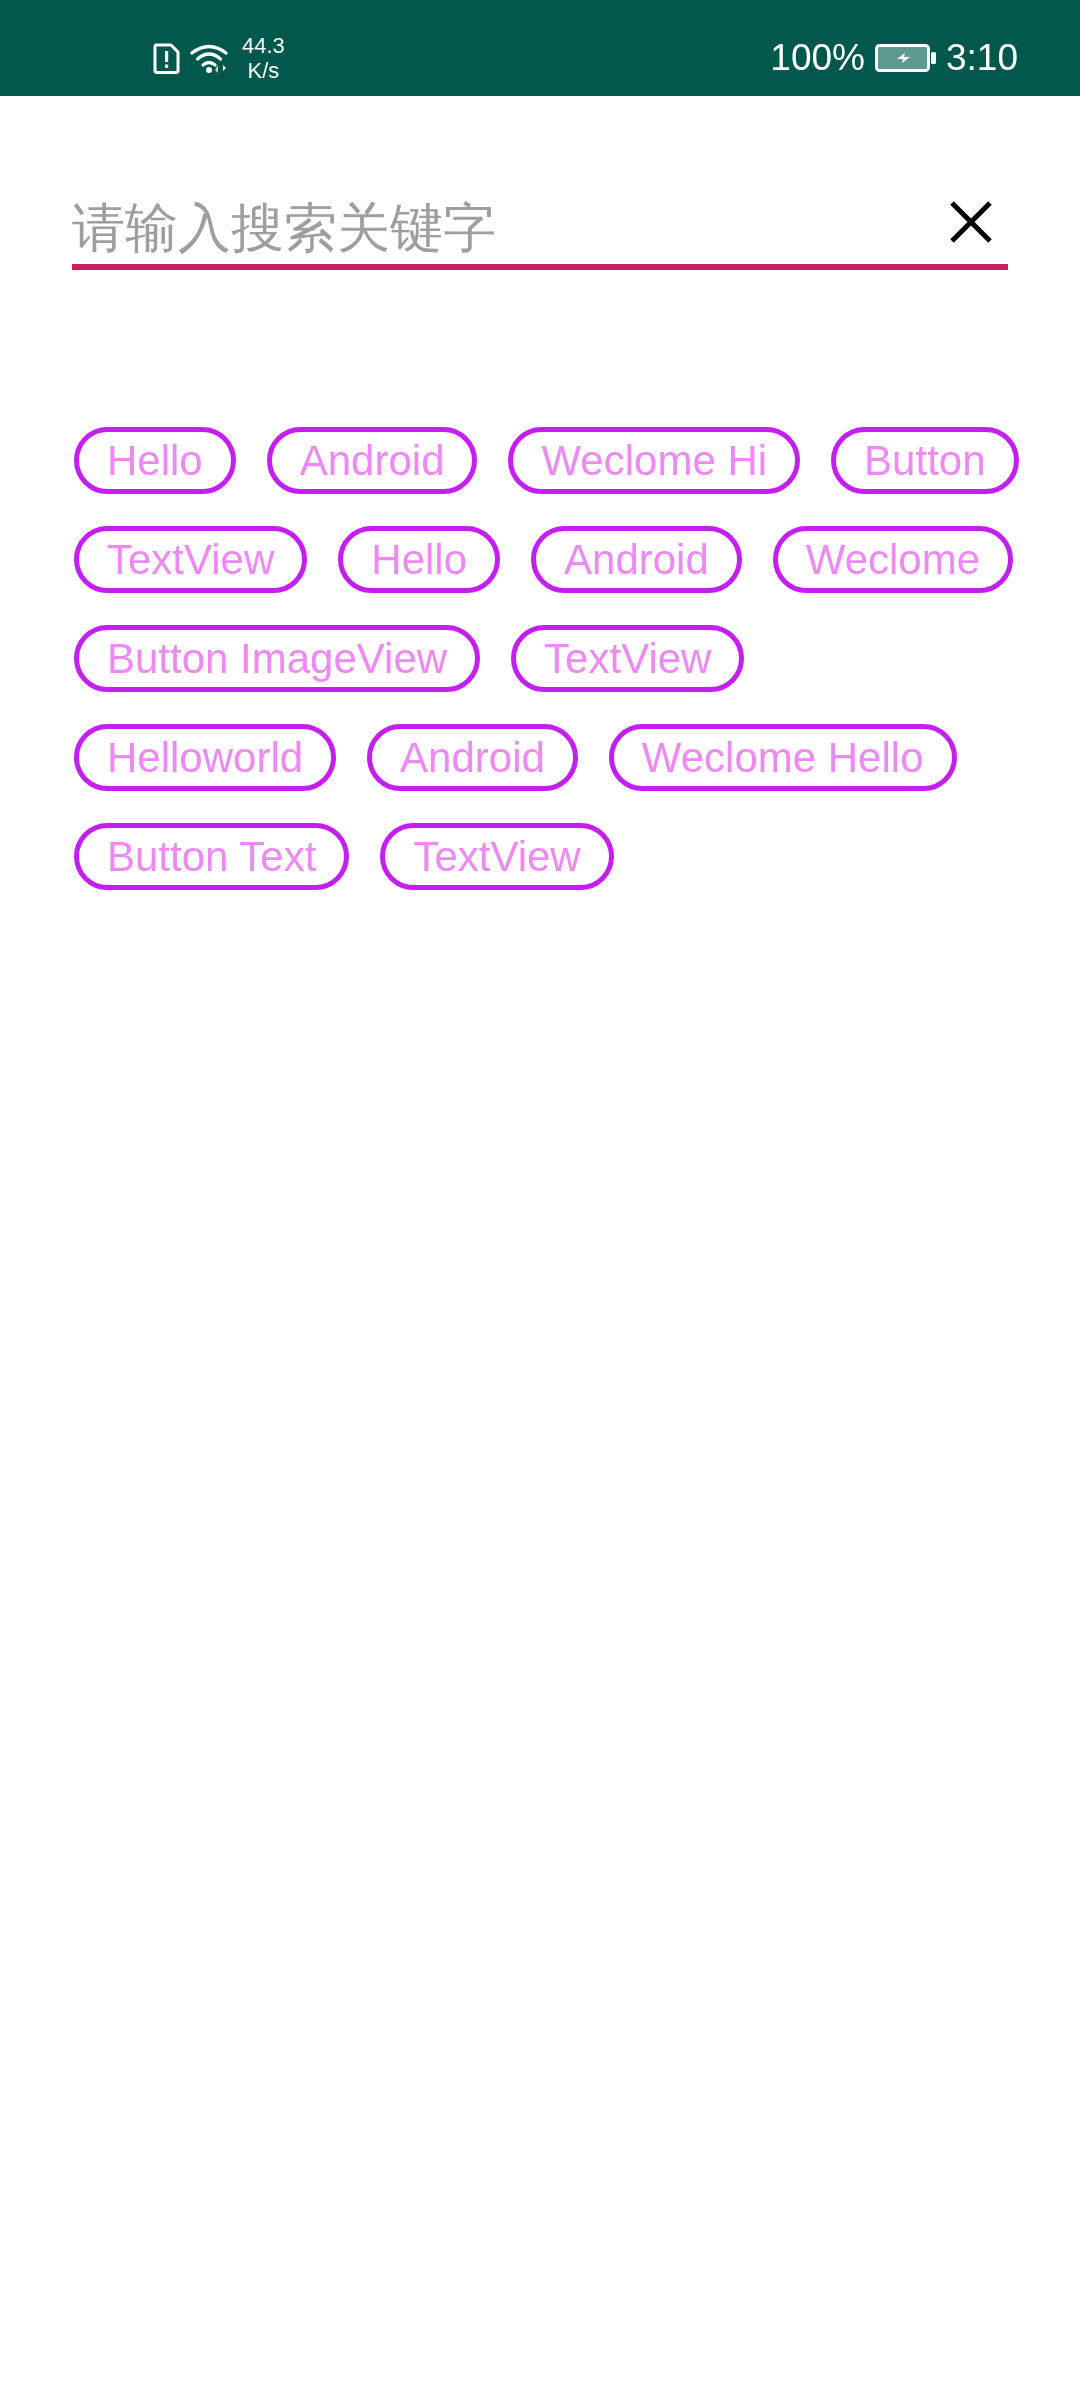 The height and width of the screenshot is (2400, 1080). I want to click on tag-chip: Button, so click(925, 460).